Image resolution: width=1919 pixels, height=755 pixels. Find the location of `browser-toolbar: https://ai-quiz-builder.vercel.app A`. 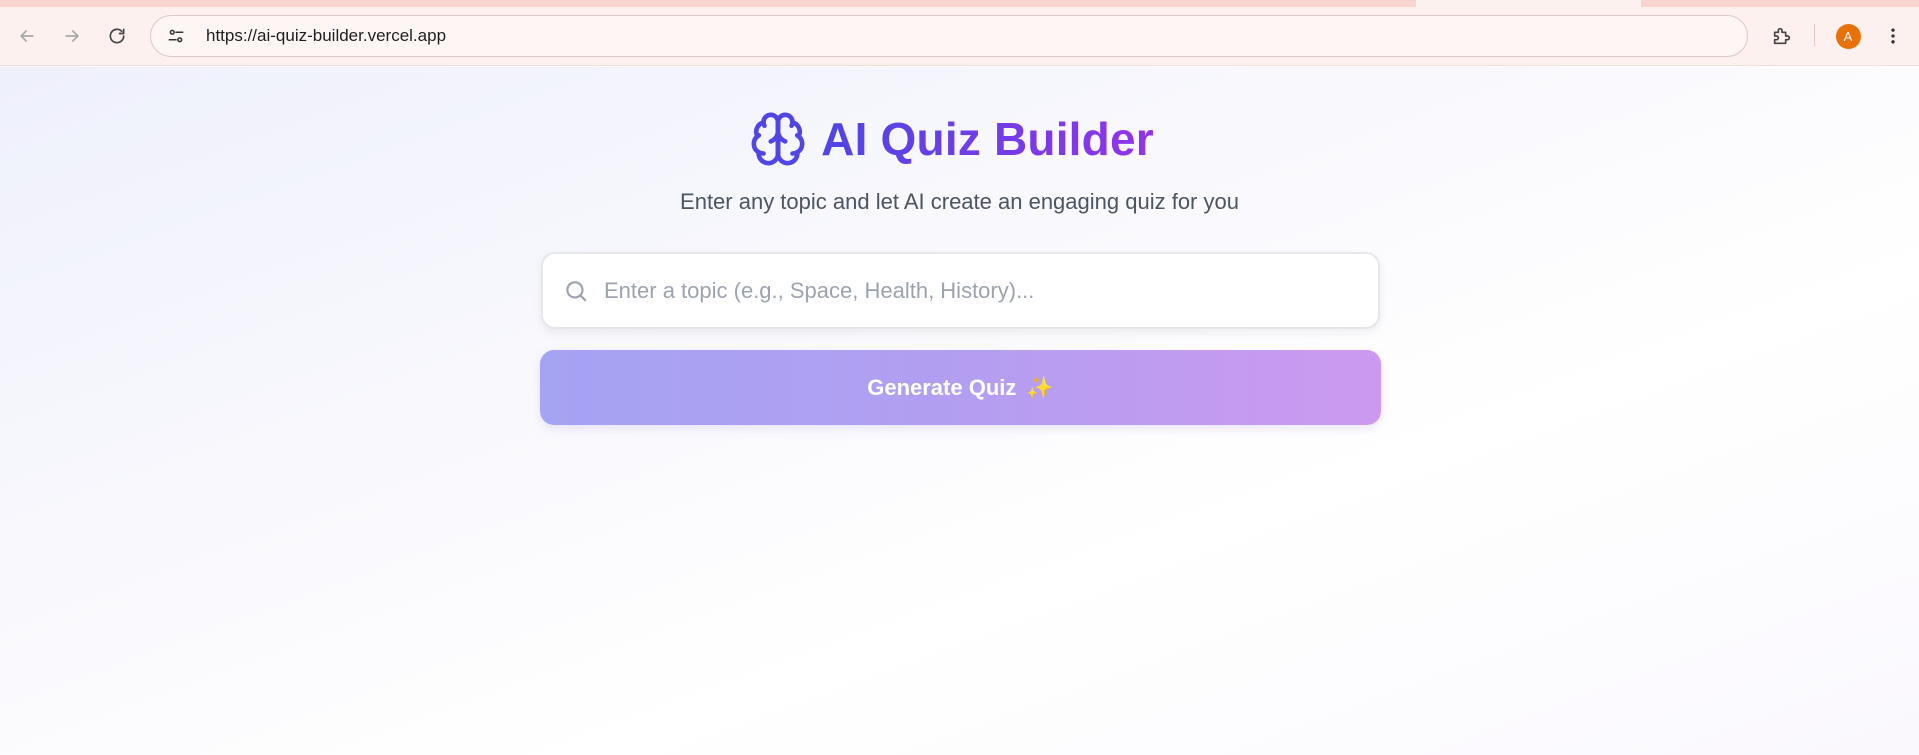

browser-toolbar: https://ai-quiz-builder.vercel.app A is located at coordinates (959, 33).